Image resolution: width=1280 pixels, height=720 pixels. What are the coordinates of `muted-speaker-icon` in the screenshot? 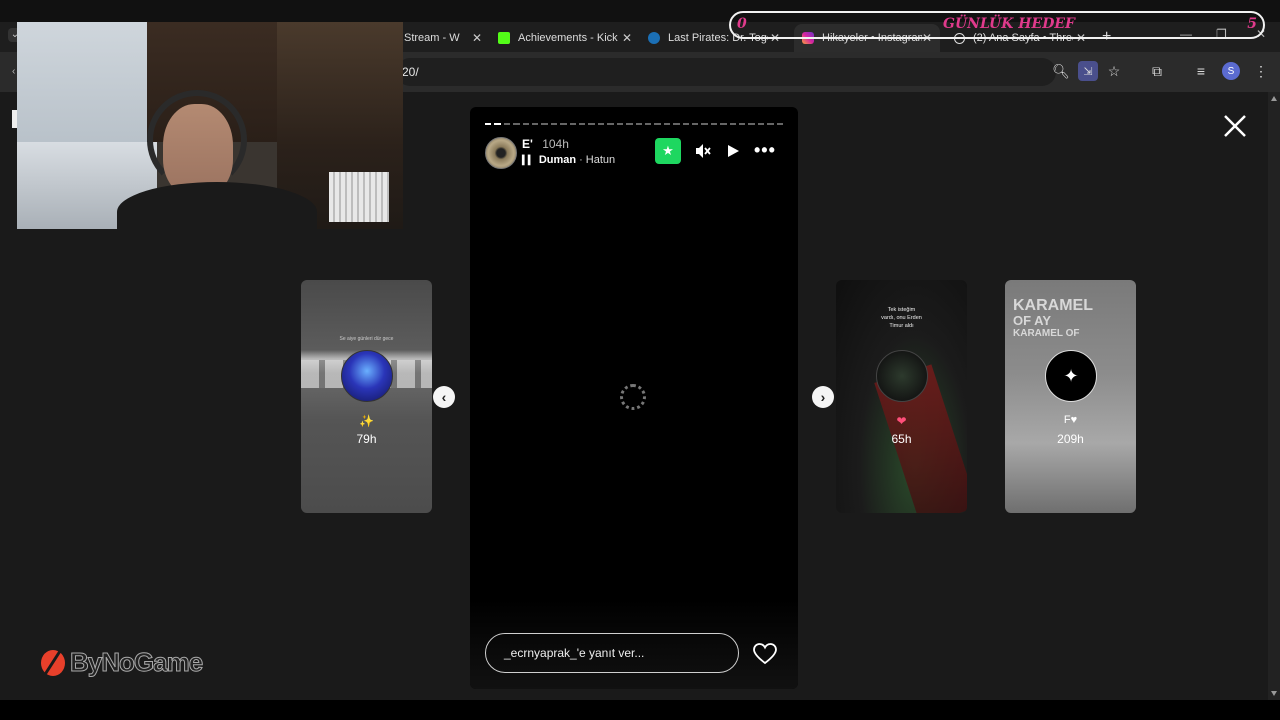 It's located at (703, 151).